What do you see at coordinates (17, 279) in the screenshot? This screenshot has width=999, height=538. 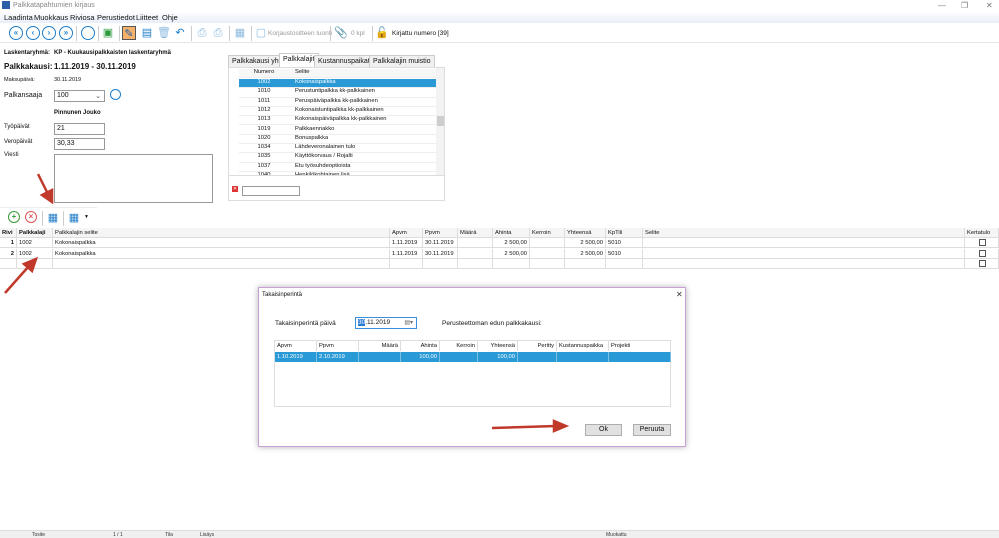 I see `annotation-arrow-up` at bounding box center [17, 279].